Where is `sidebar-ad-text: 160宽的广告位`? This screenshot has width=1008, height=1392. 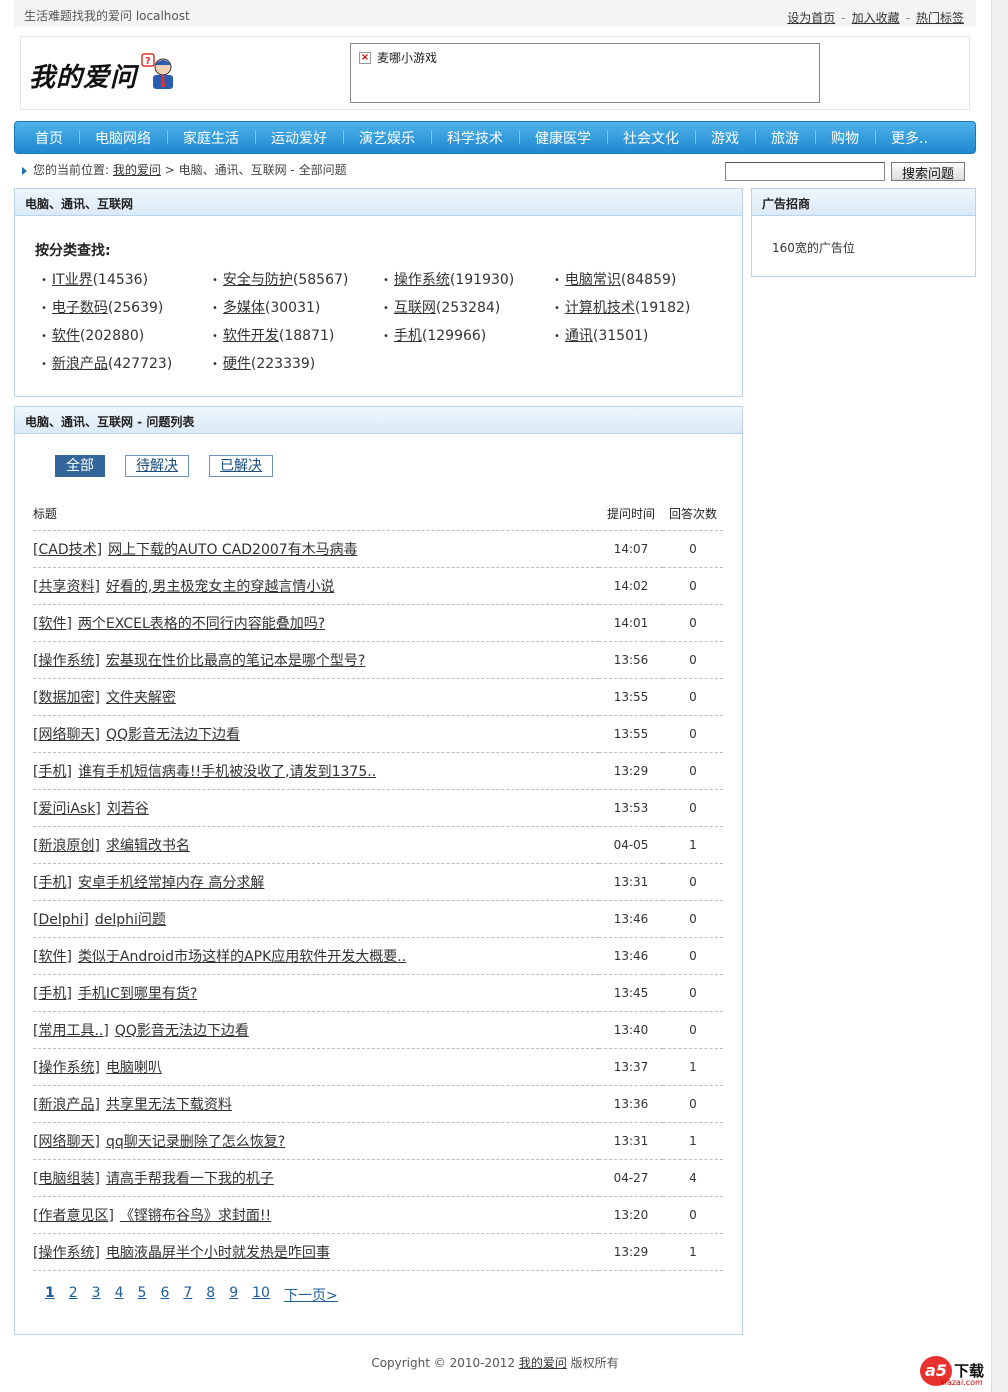 sidebar-ad-text: 160宽的广告位 is located at coordinates (813, 247).